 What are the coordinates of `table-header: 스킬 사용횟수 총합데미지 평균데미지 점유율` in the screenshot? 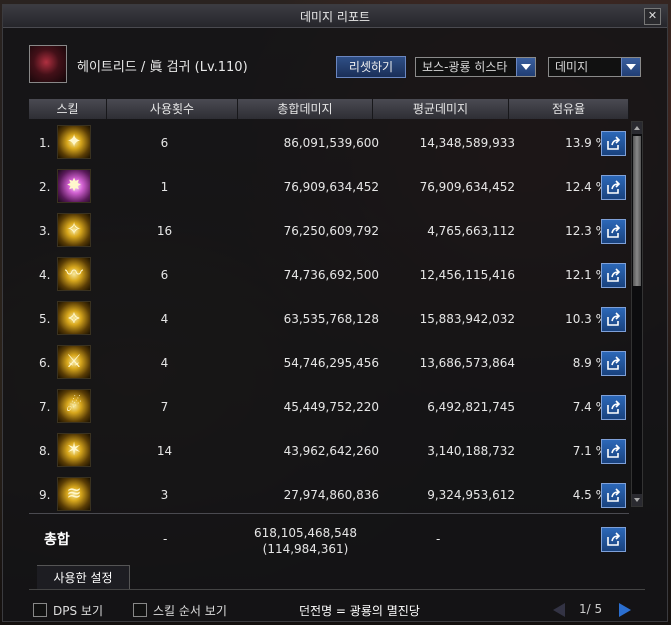 It's located at (329, 109).